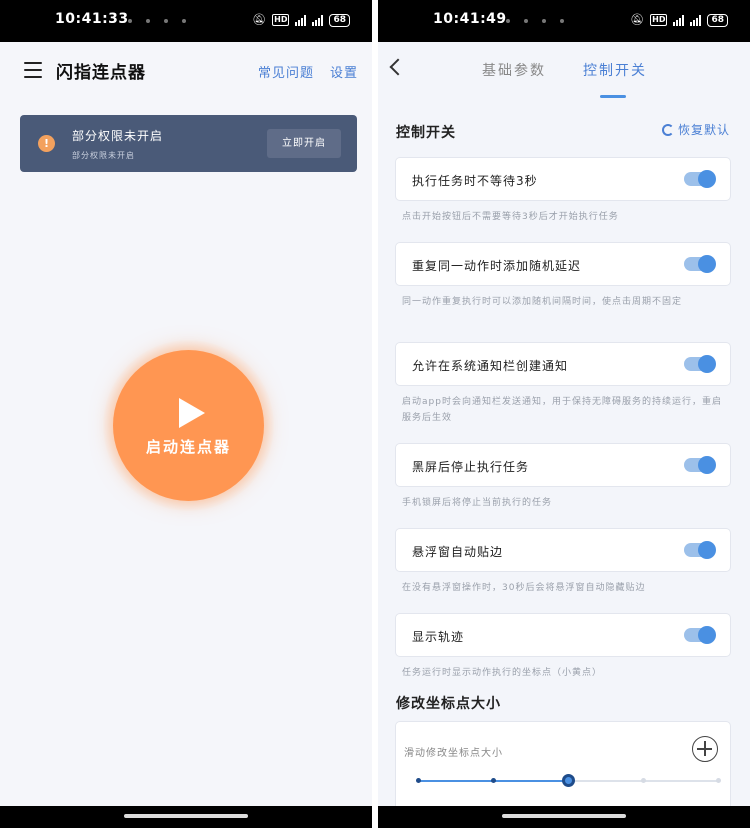  Describe the element at coordinates (475, 181) in the screenshot. I see `switch-label: 执行任务时不等待3秒` at that location.